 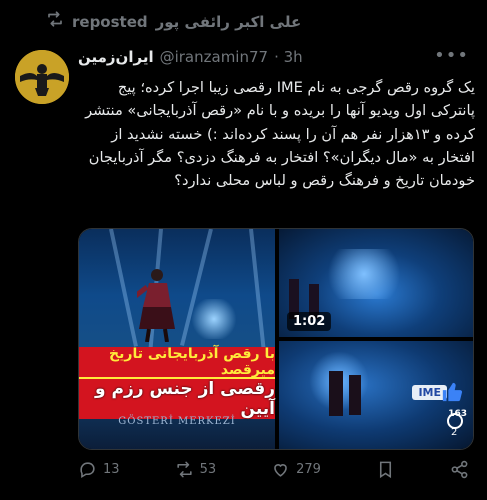 I want to click on display-name: ایران‌زمین, so click(x=116, y=57).